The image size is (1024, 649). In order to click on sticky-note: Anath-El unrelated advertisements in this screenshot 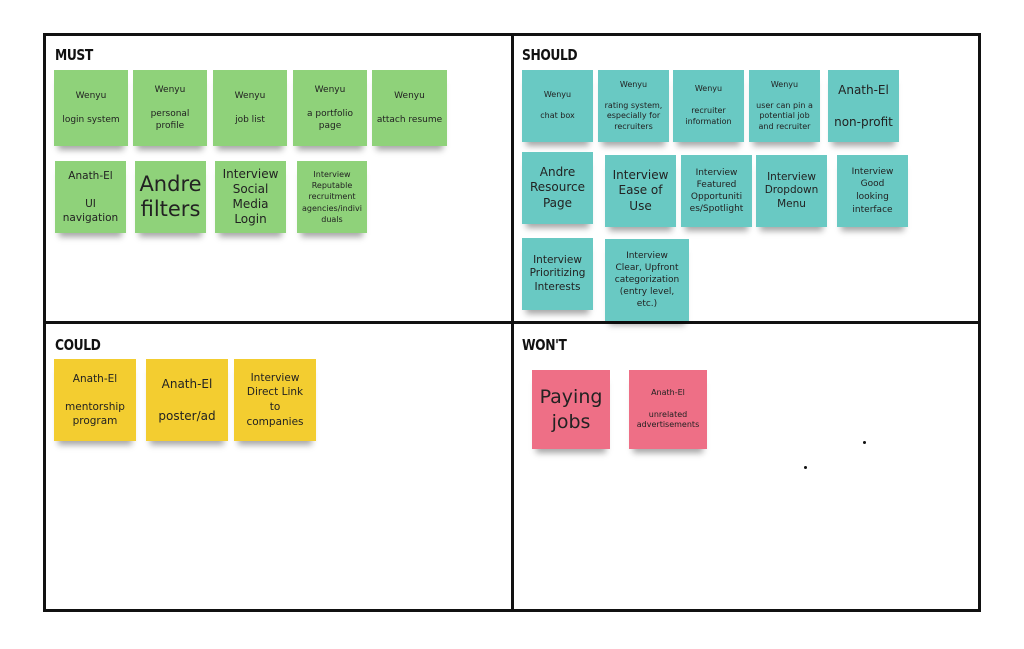, I will do `click(668, 409)`.